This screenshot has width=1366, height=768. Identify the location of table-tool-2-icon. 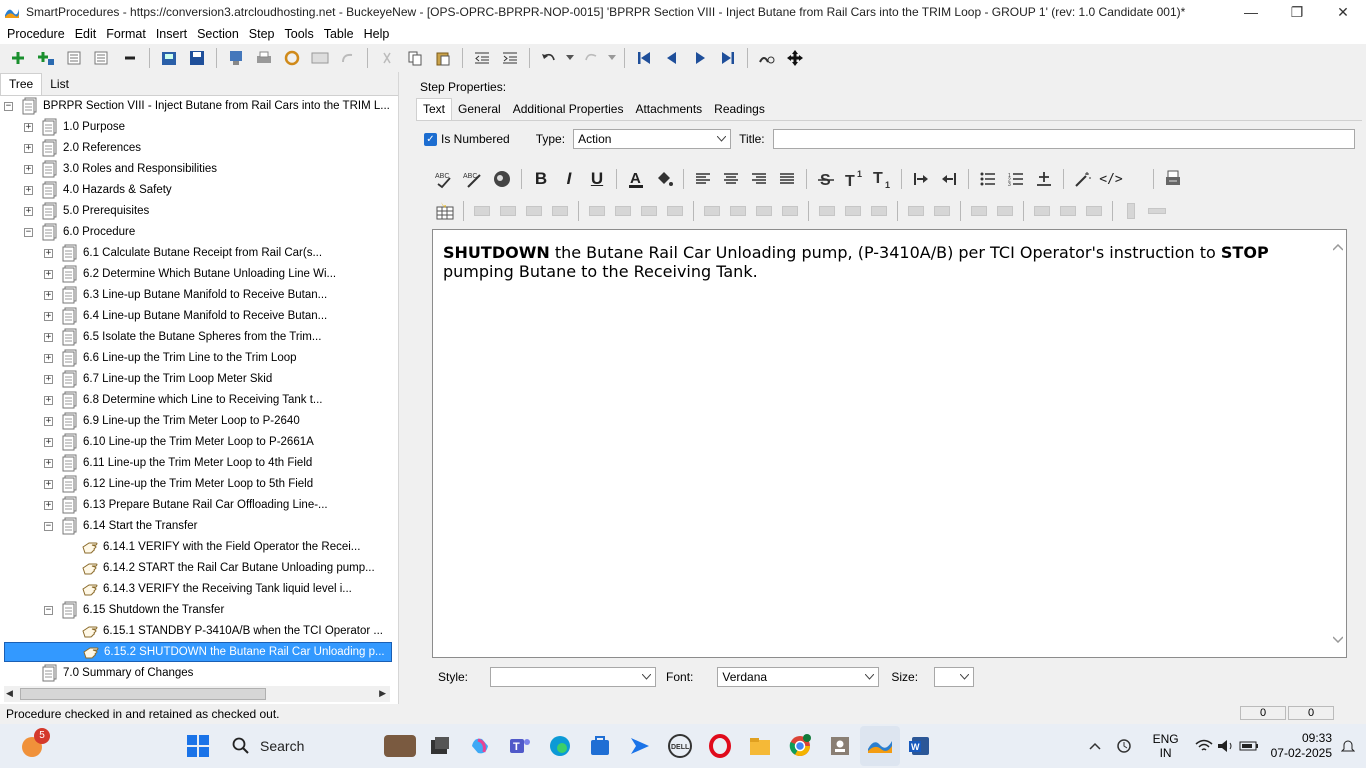
(508, 211).